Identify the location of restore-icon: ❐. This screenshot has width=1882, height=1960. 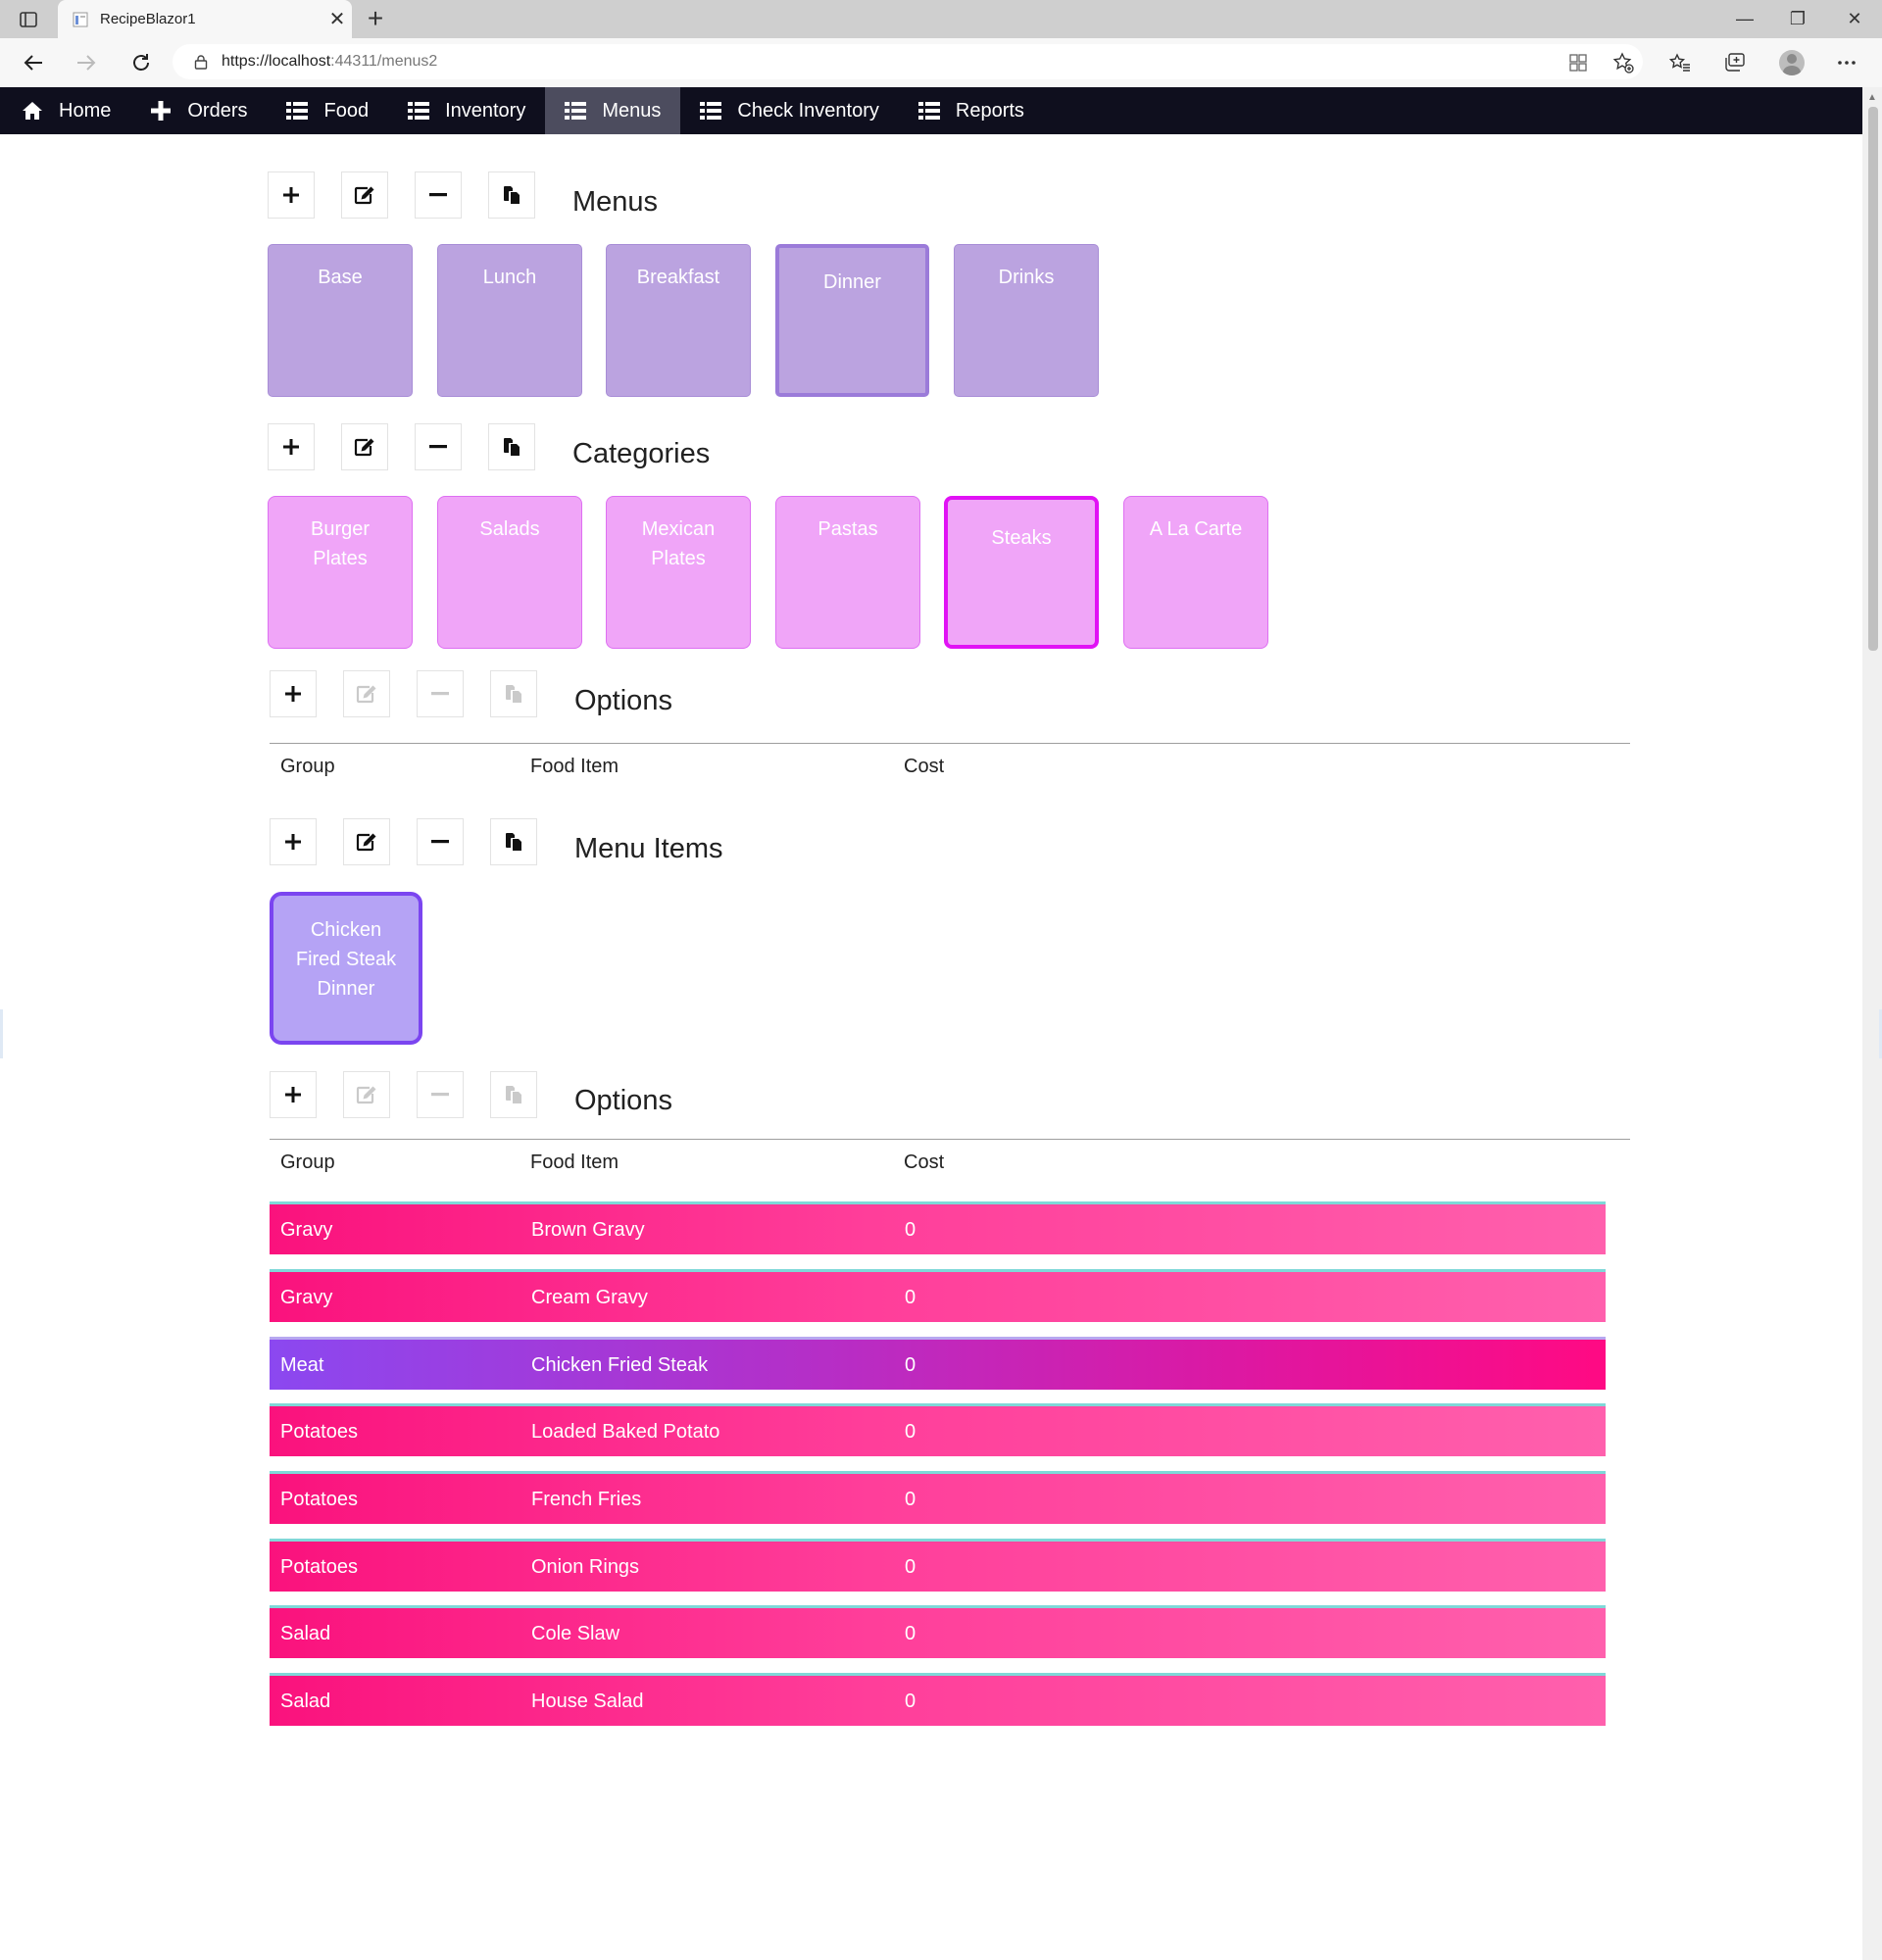
(1798, 18).